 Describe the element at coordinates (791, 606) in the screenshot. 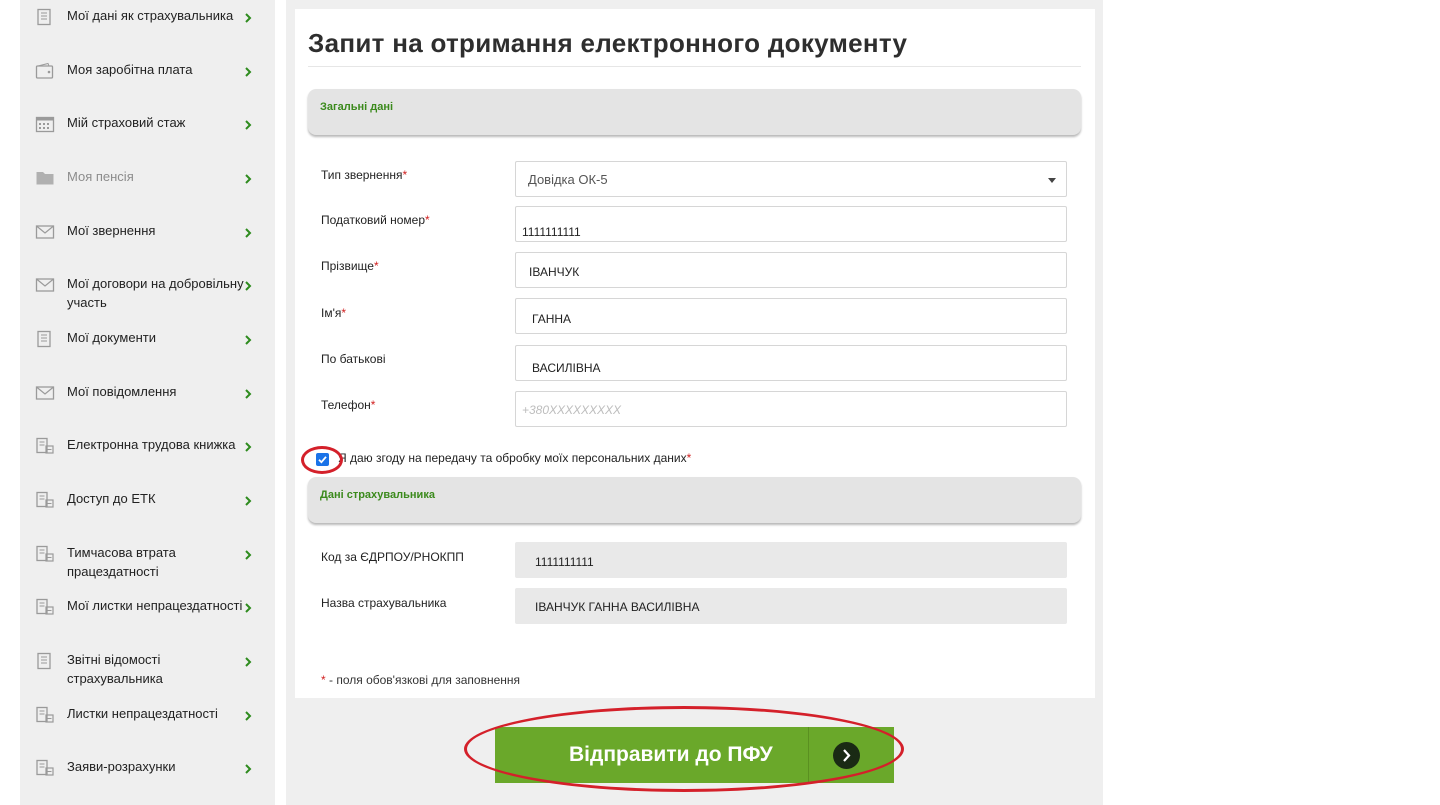

I see `insurer-name-field: ІВАНЧУК ГАННА ВАСИЛІВНА` at that location.